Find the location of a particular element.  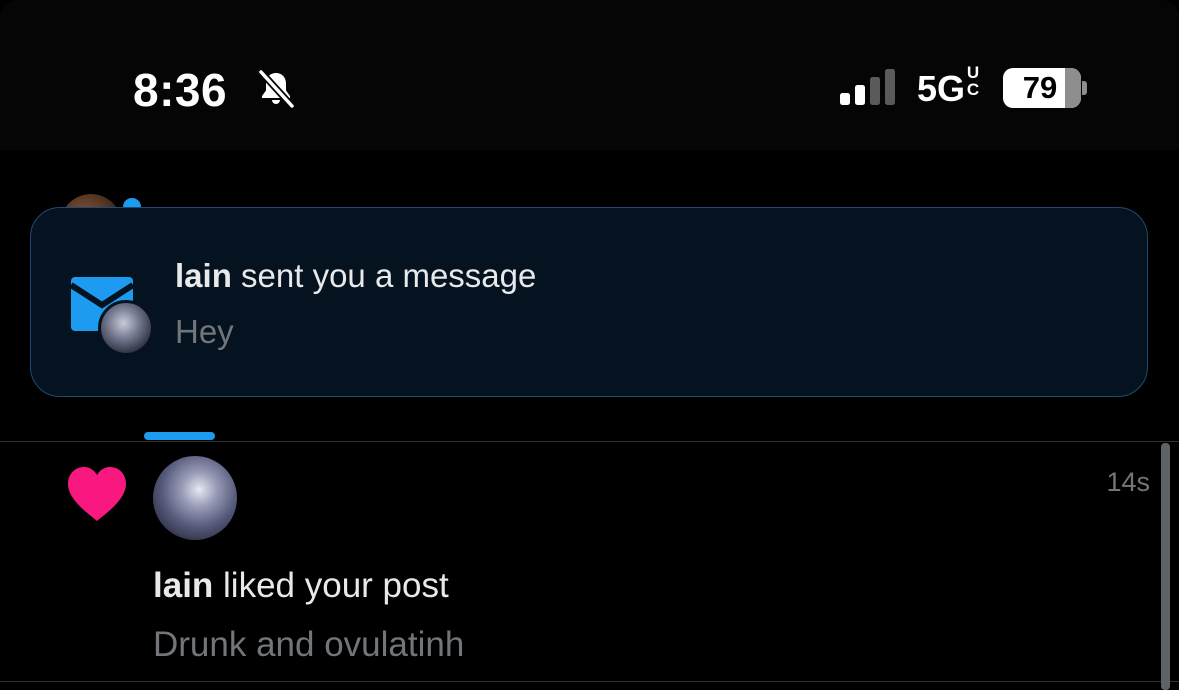

bell-slash-icon is located at coordinates (276, 89).